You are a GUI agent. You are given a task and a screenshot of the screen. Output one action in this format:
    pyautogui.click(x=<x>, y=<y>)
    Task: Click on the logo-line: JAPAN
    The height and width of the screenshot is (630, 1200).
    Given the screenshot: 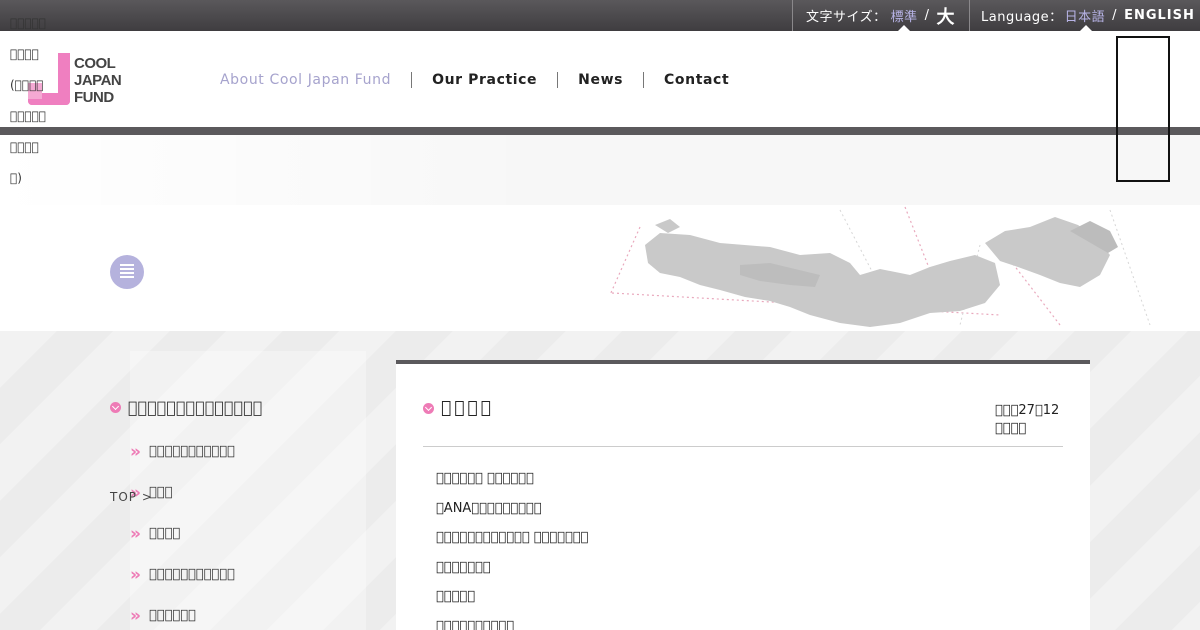 What is the action you would take?
    pyautogui.click(x=98, y=80)
    